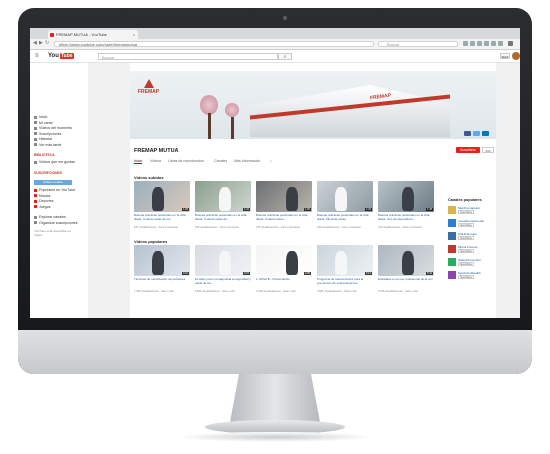 This screenshot has height=454, width=550. I want to click on sidebar-item: Suscripciones, so click(47, 134).